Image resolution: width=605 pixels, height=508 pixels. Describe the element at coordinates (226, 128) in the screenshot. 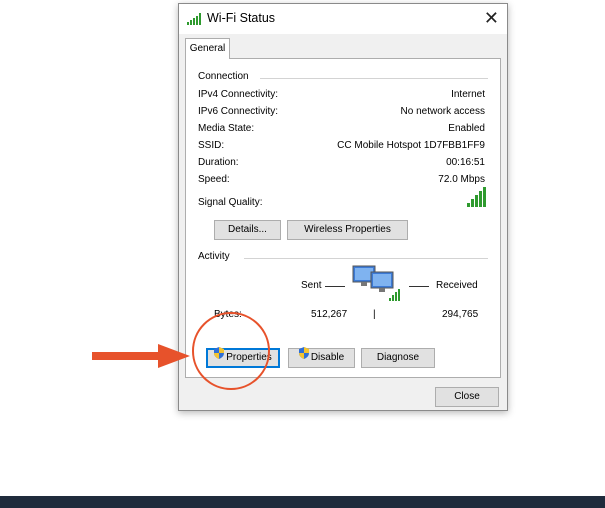

I see `media-state-label: Media State:` at that location.